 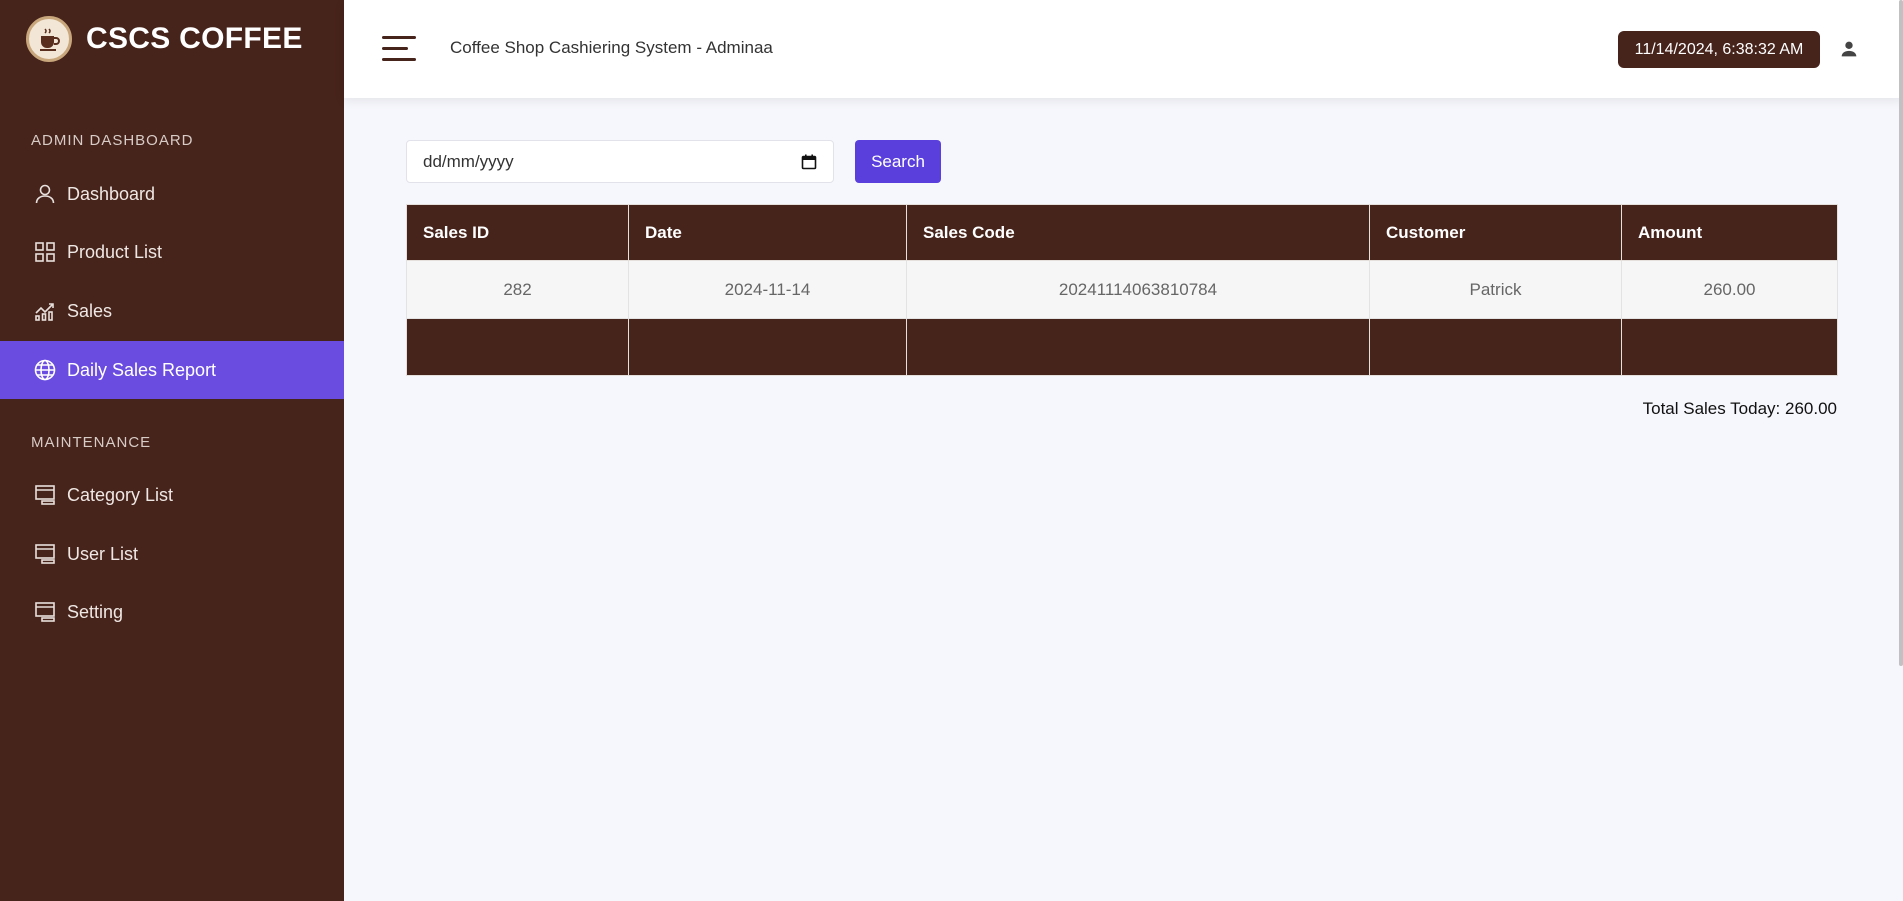 What do you see at coordinates (767, 289) in the screenshot?
I see `cell-date: 2024-11-14` at bounding box center [767, 289].